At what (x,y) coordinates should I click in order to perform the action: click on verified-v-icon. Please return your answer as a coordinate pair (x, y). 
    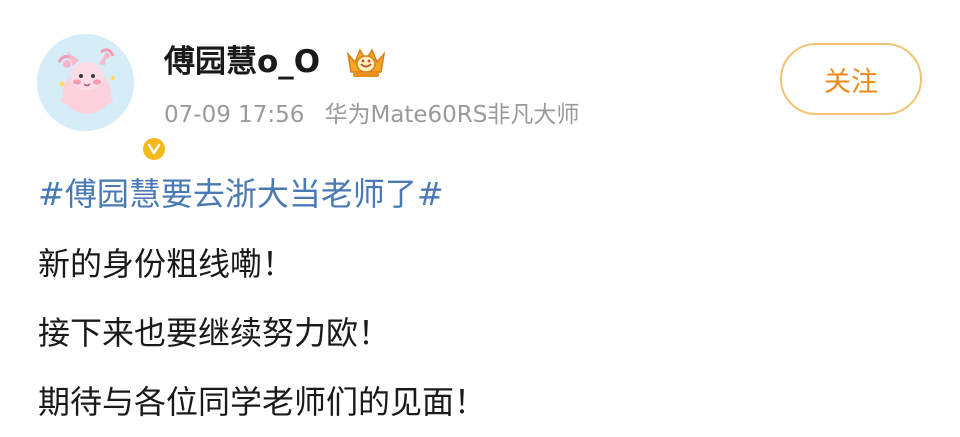
    Looking at the image, I should click on (154, 149).